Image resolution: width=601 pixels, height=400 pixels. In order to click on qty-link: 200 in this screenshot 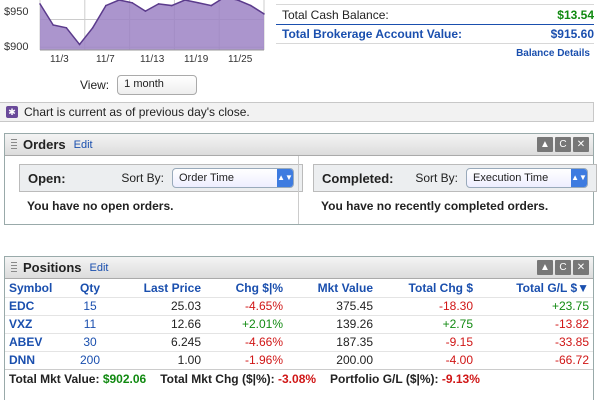, I will do `click(90, 359)`.